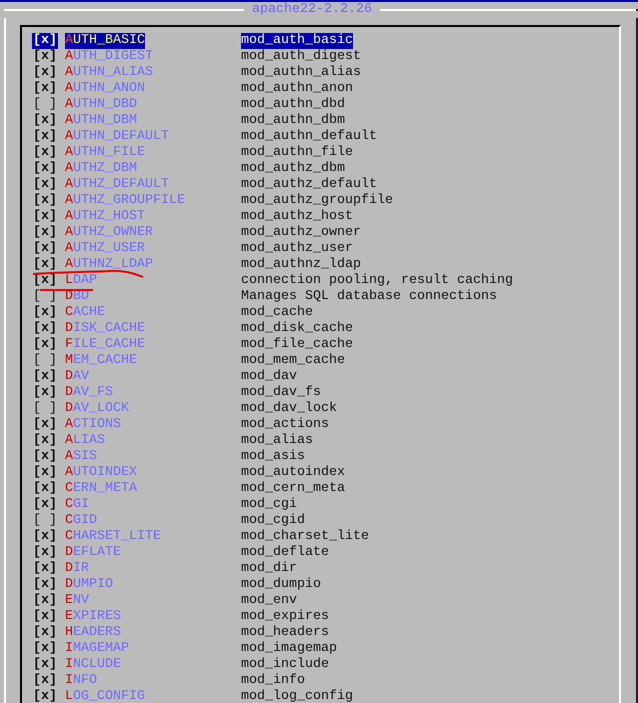  I want to click on module-description: mod_authn_anon, so click(297, 89).